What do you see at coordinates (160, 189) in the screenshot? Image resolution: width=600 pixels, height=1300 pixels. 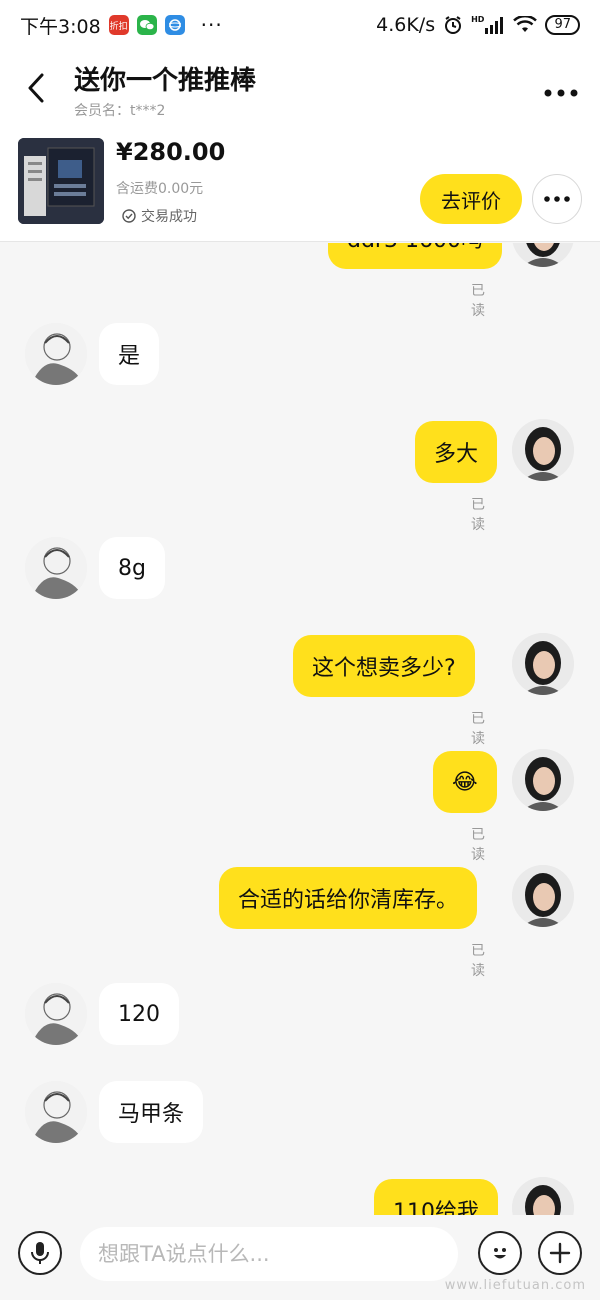 I see `shipping-fee: 含运费0.00元` at bounding box center [160, 189].